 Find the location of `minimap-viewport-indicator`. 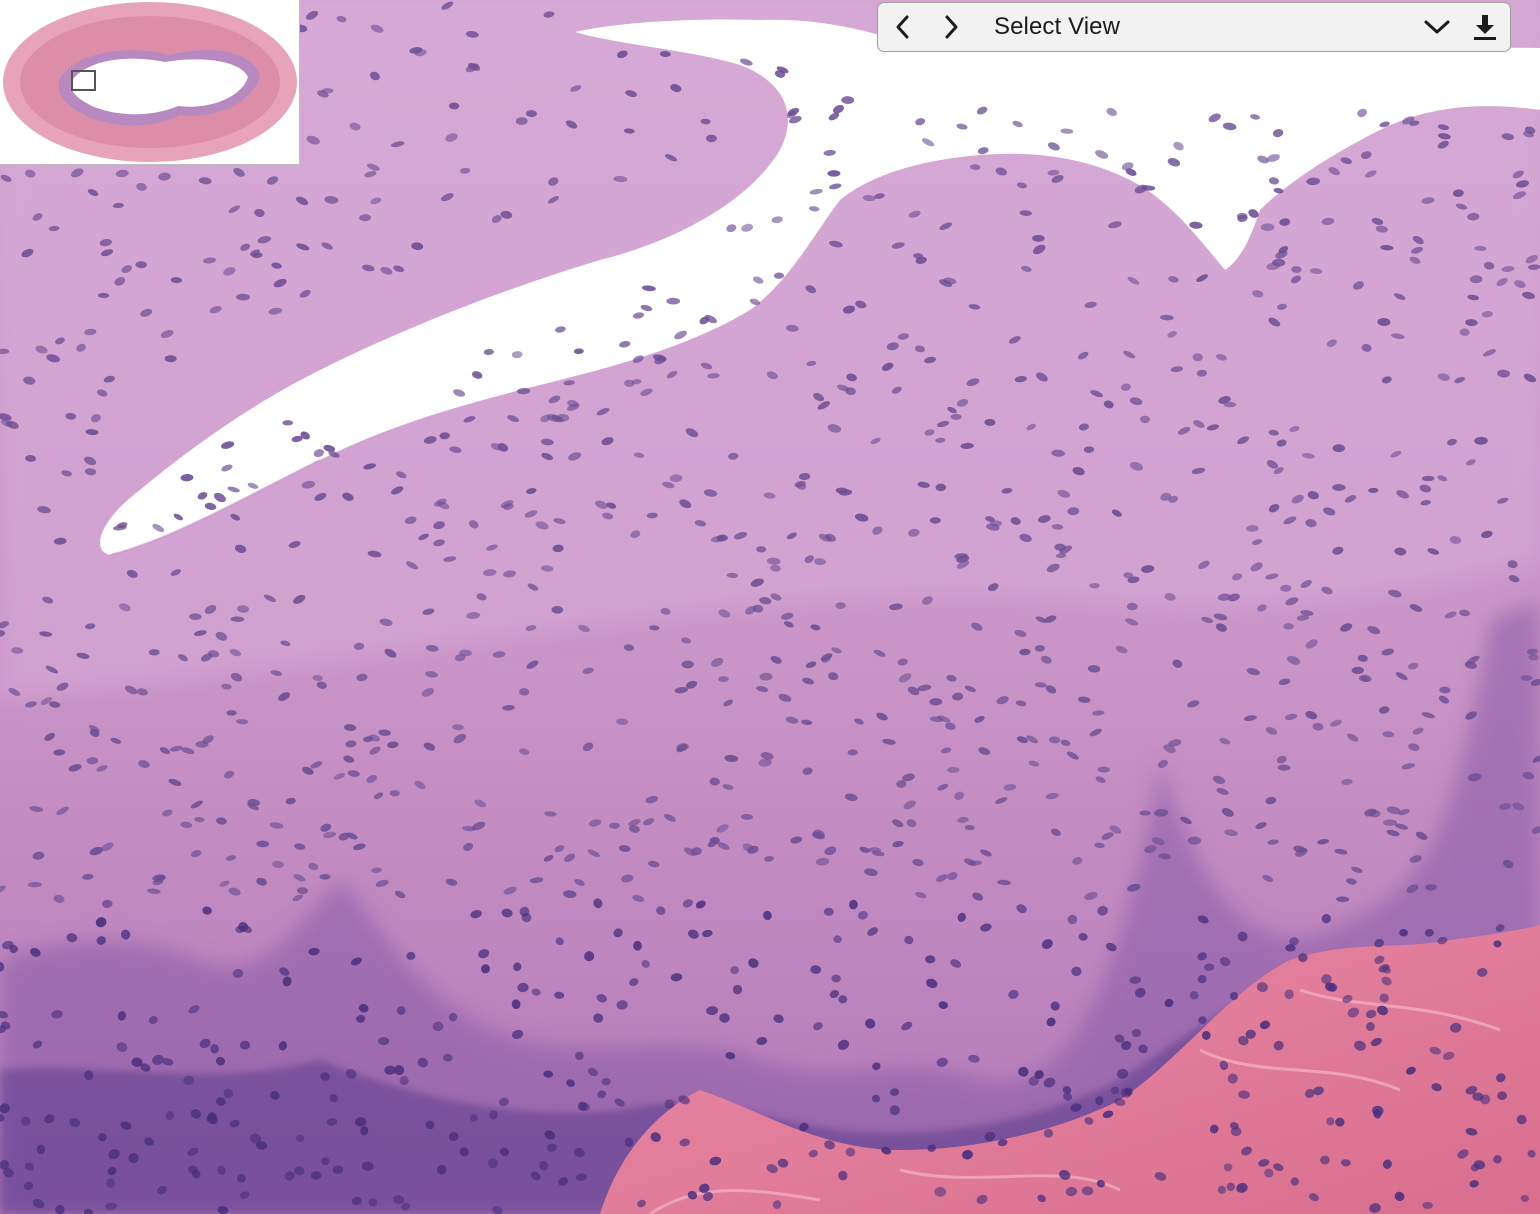

minimap-viewport-indicator is located at coordinates (83, 80).